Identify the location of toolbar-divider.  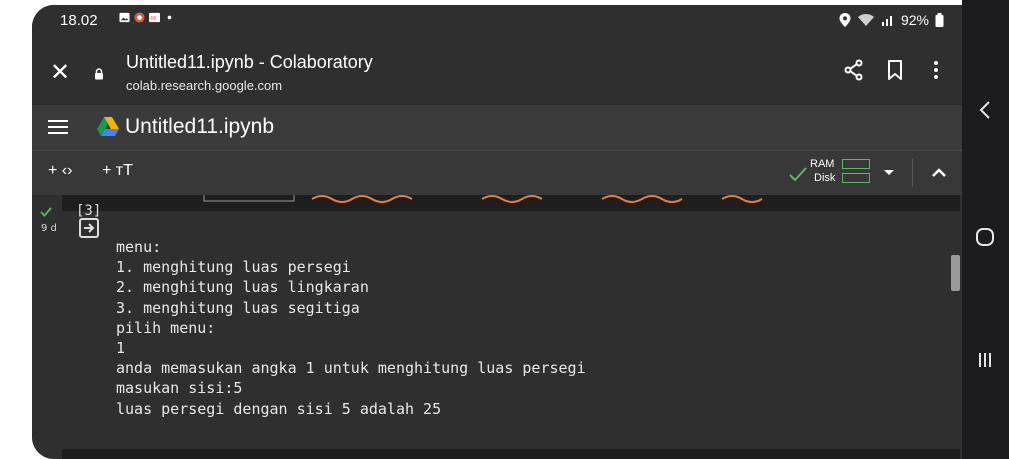
(912, 173).